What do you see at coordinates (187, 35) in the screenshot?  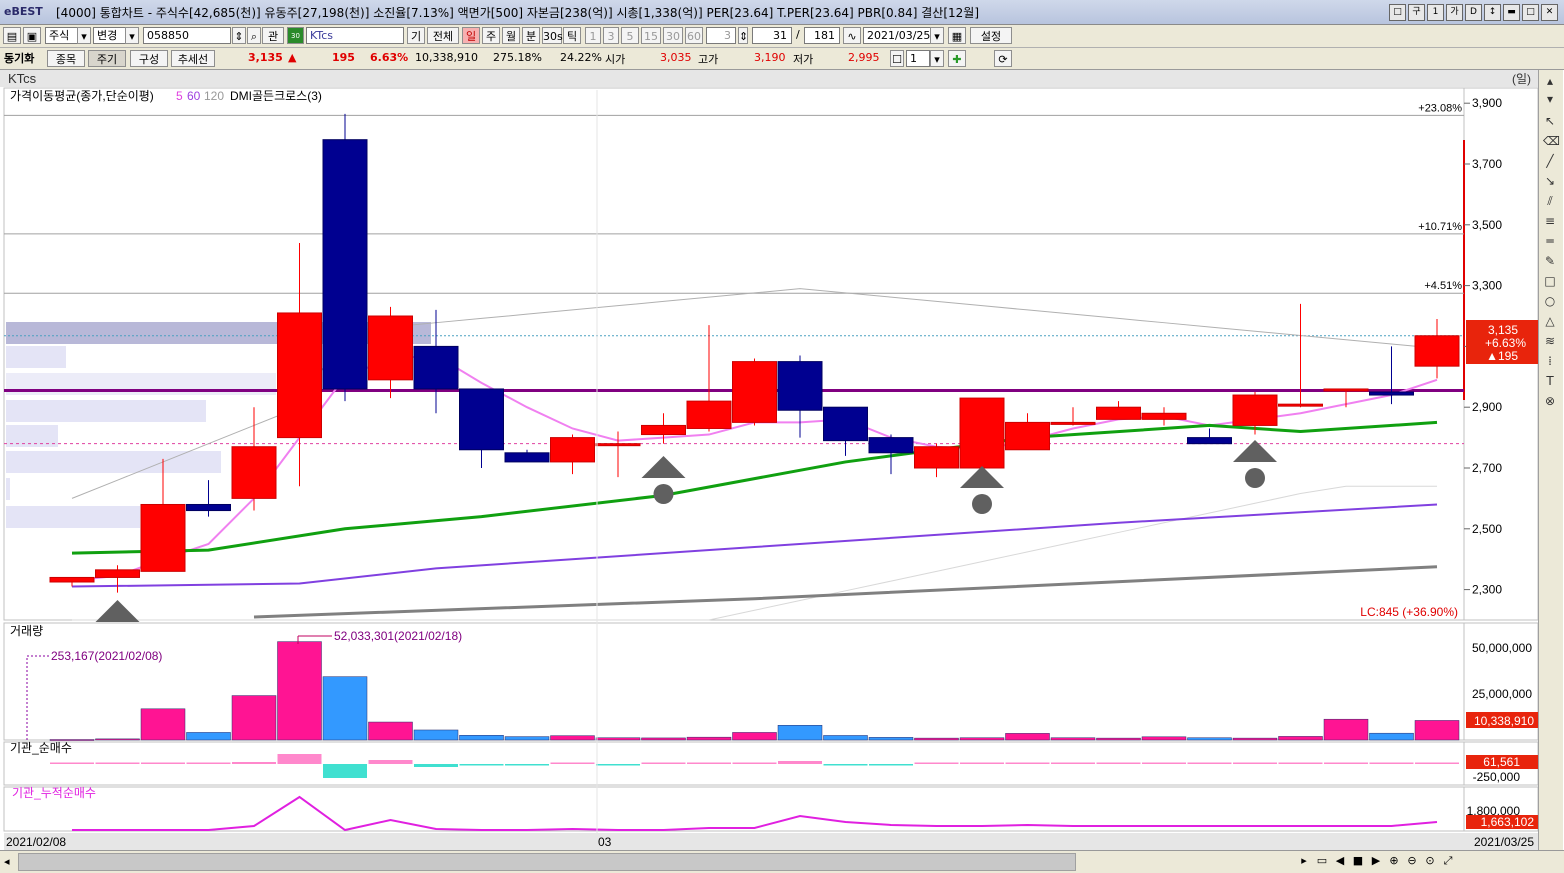 I see `stock-code-input: 058850` at bounding box center [187, 35].